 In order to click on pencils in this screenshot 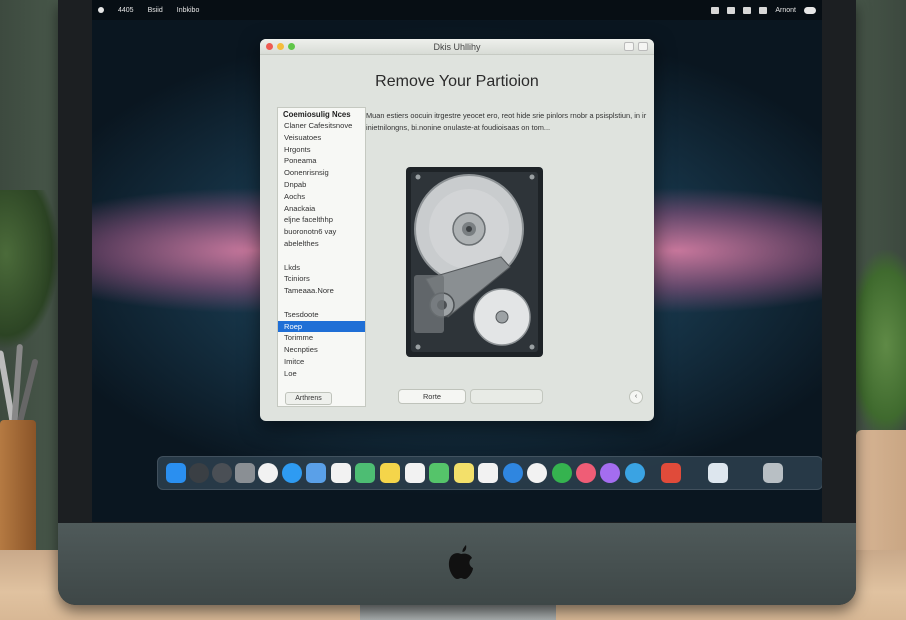, I will do `click(19, 385)`.